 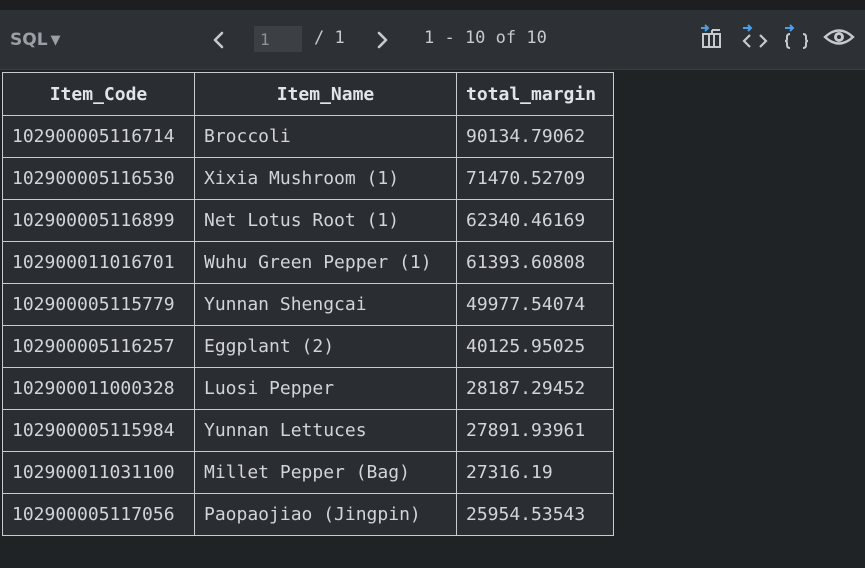 I want to click on page-total: / 1, so click(x=329, y=38).